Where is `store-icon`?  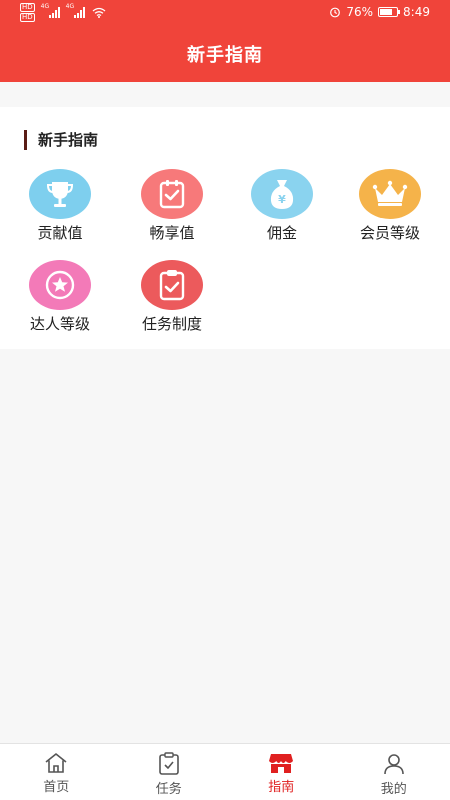 store-icon is located at coordinates (281, 763).